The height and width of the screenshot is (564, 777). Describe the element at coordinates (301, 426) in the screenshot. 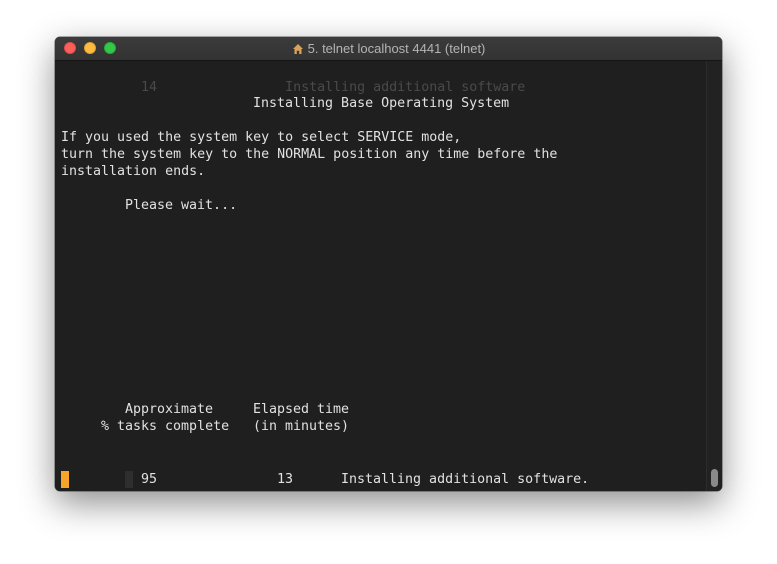

I see `elapsed-header-line-2: (in minutes)` at that location.